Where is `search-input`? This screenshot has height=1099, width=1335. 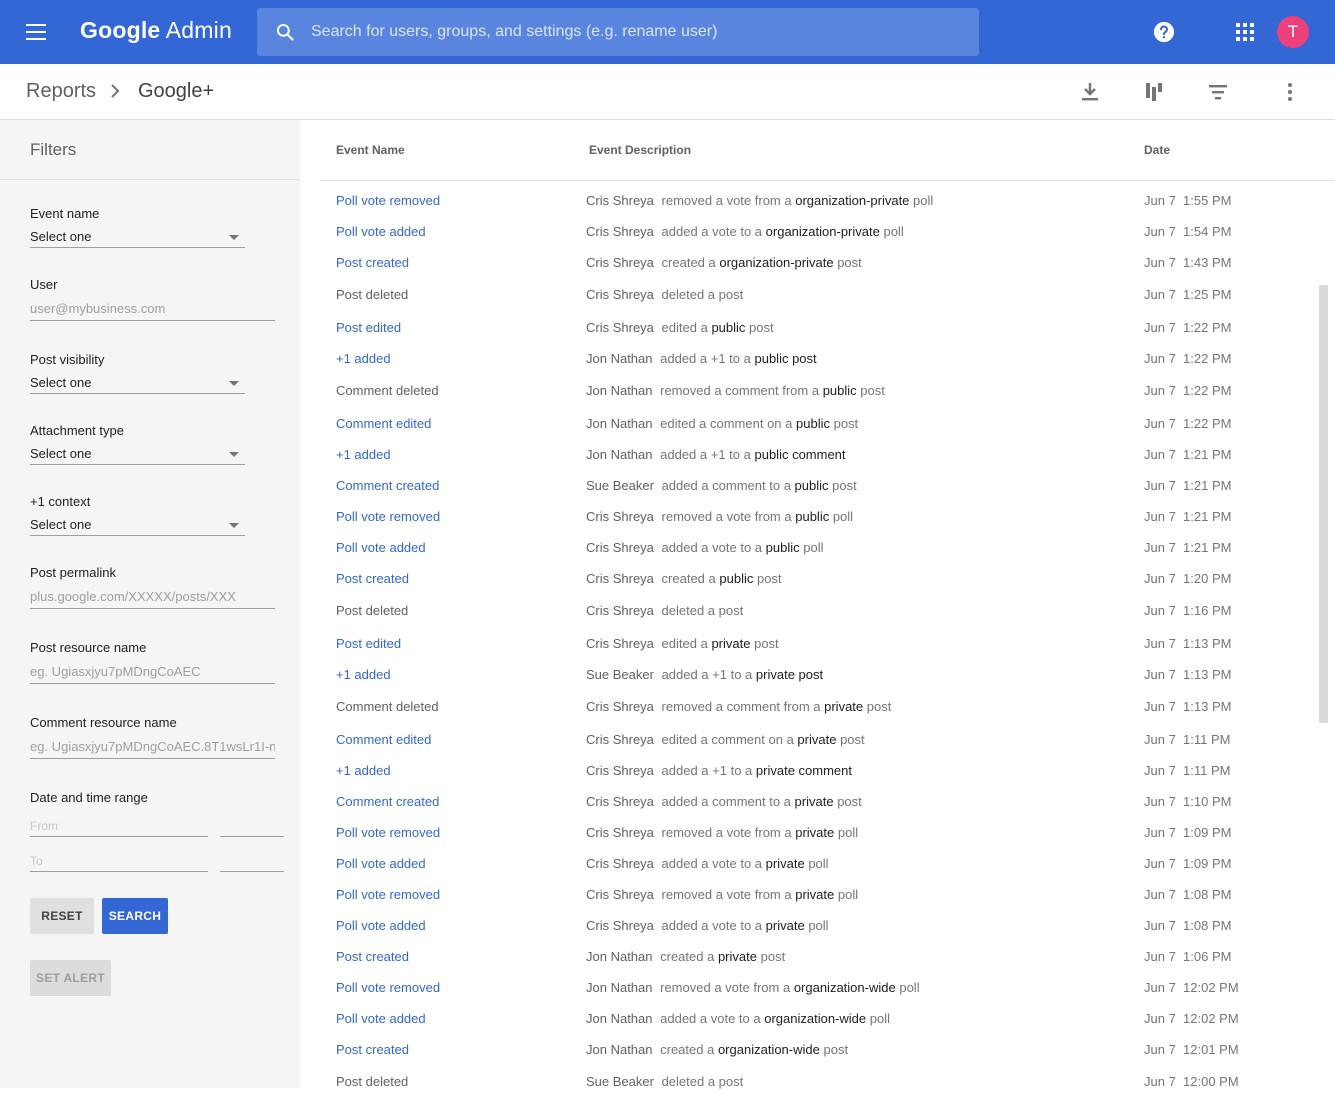 search-input is located at coordinates (636, 32).